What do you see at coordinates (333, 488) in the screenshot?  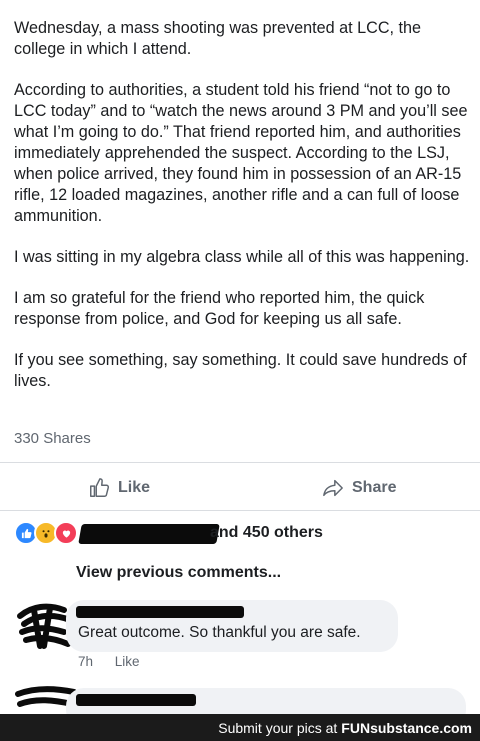 I see `share-arrow-icon` at bounding box center [333, 488].